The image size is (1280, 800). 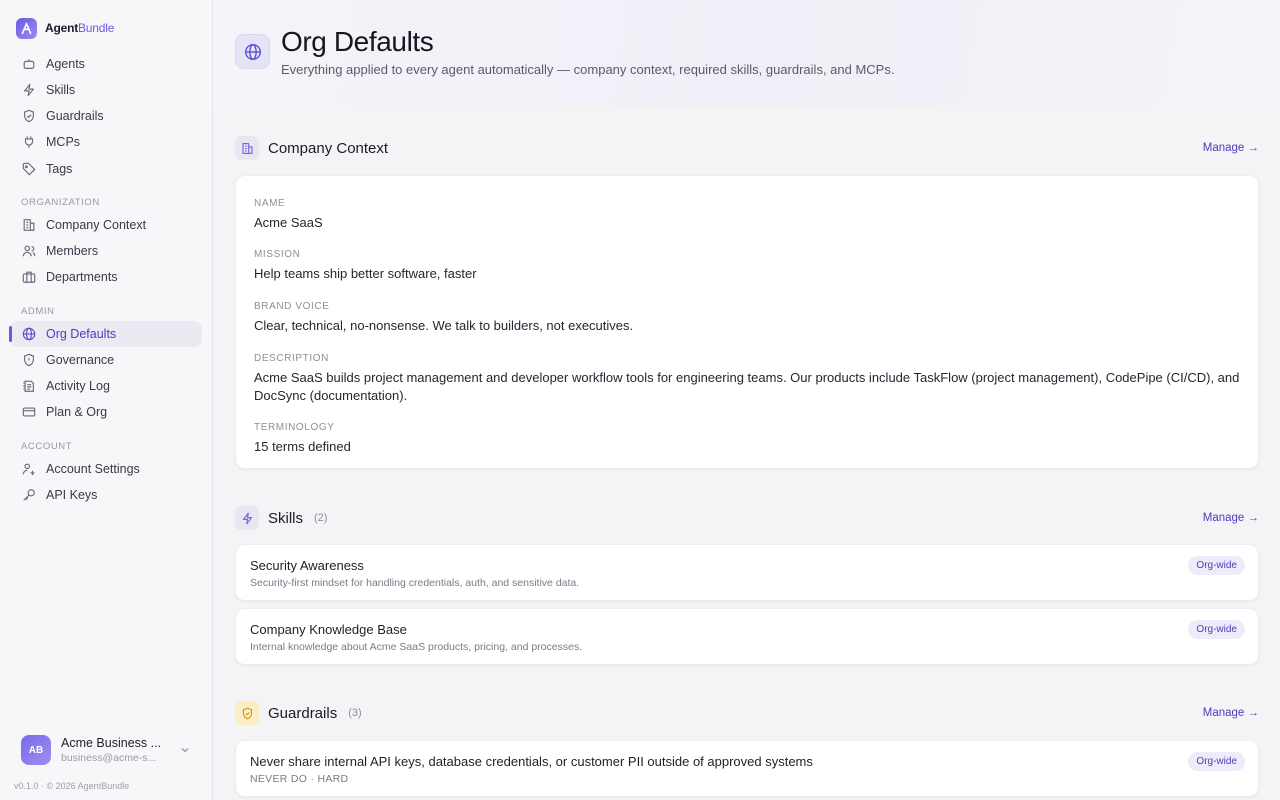 I want to click on guardrails-header: Guardrails (3) Manage →, so click(x=747, y=713).